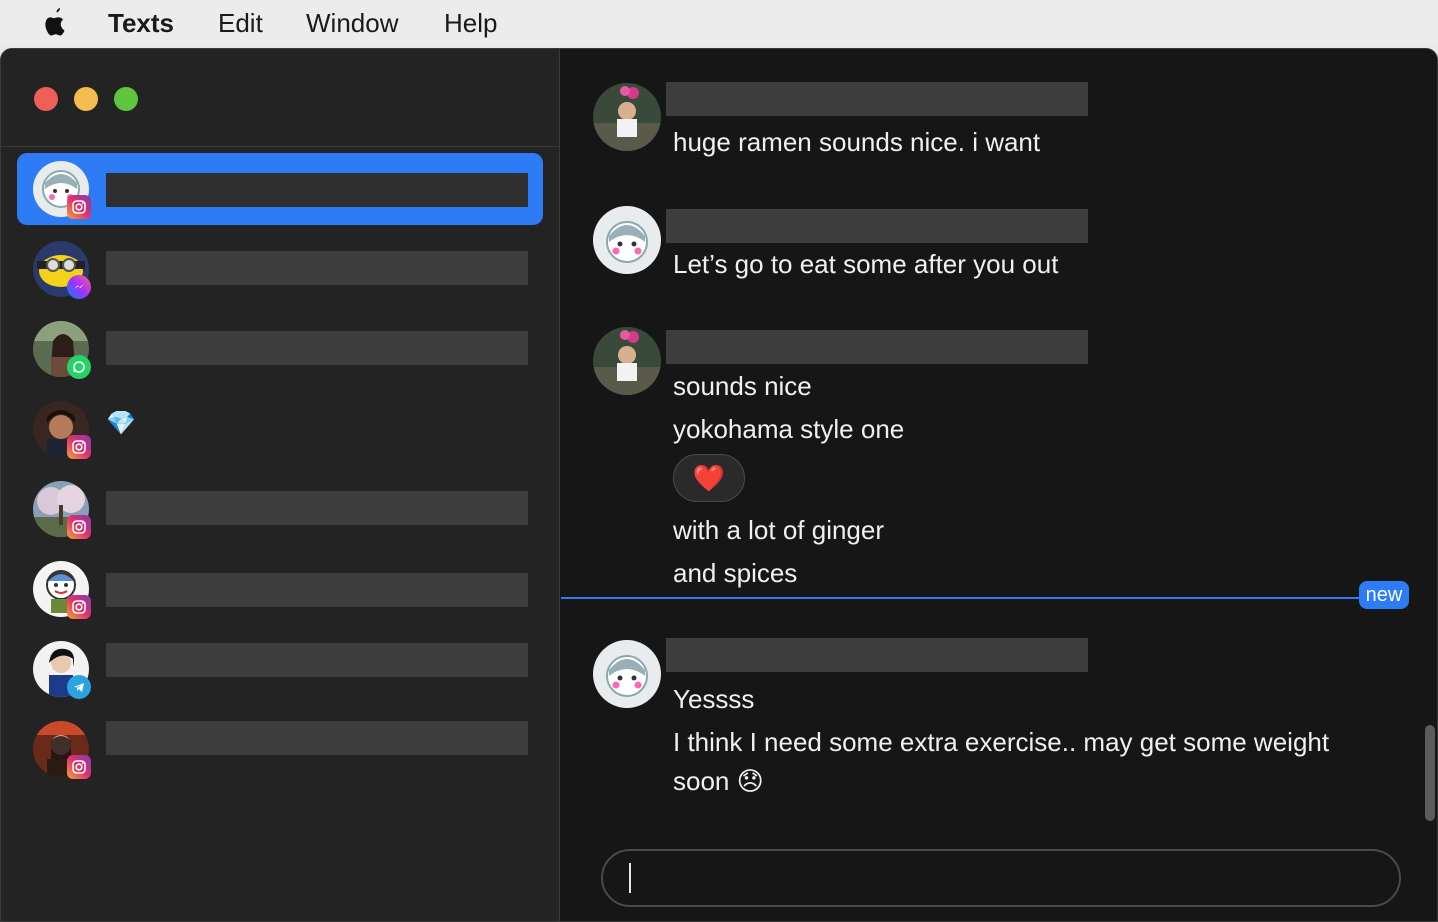 The height and width of the screenshot is (922, 1438). I want to click on reaction-badge: ❤️, so click(709, 478).